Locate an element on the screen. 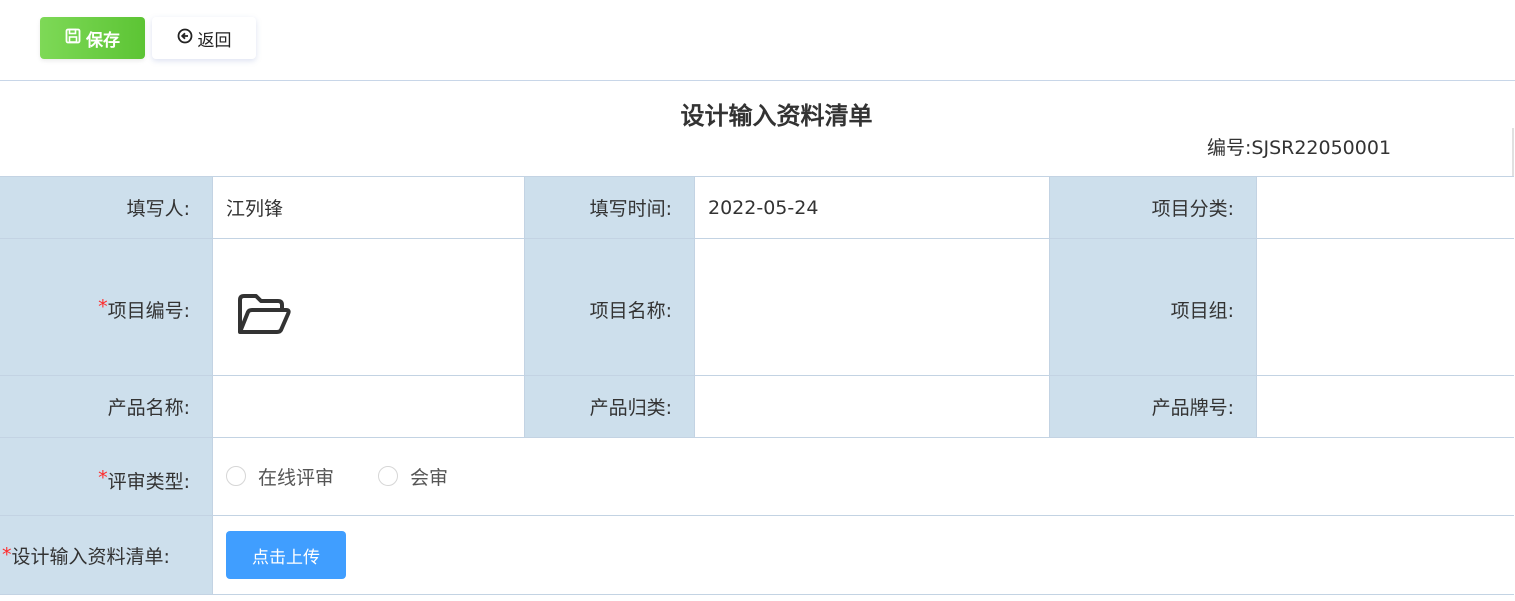 The width and height of the screenshot is (1515, 601). project-category-label: 项目分类: is located at coordinates (1152, 207).